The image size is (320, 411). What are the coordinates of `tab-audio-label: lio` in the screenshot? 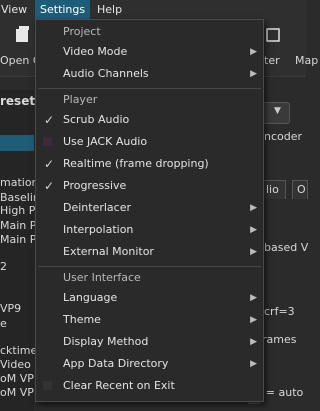 It's located at (272, 189).